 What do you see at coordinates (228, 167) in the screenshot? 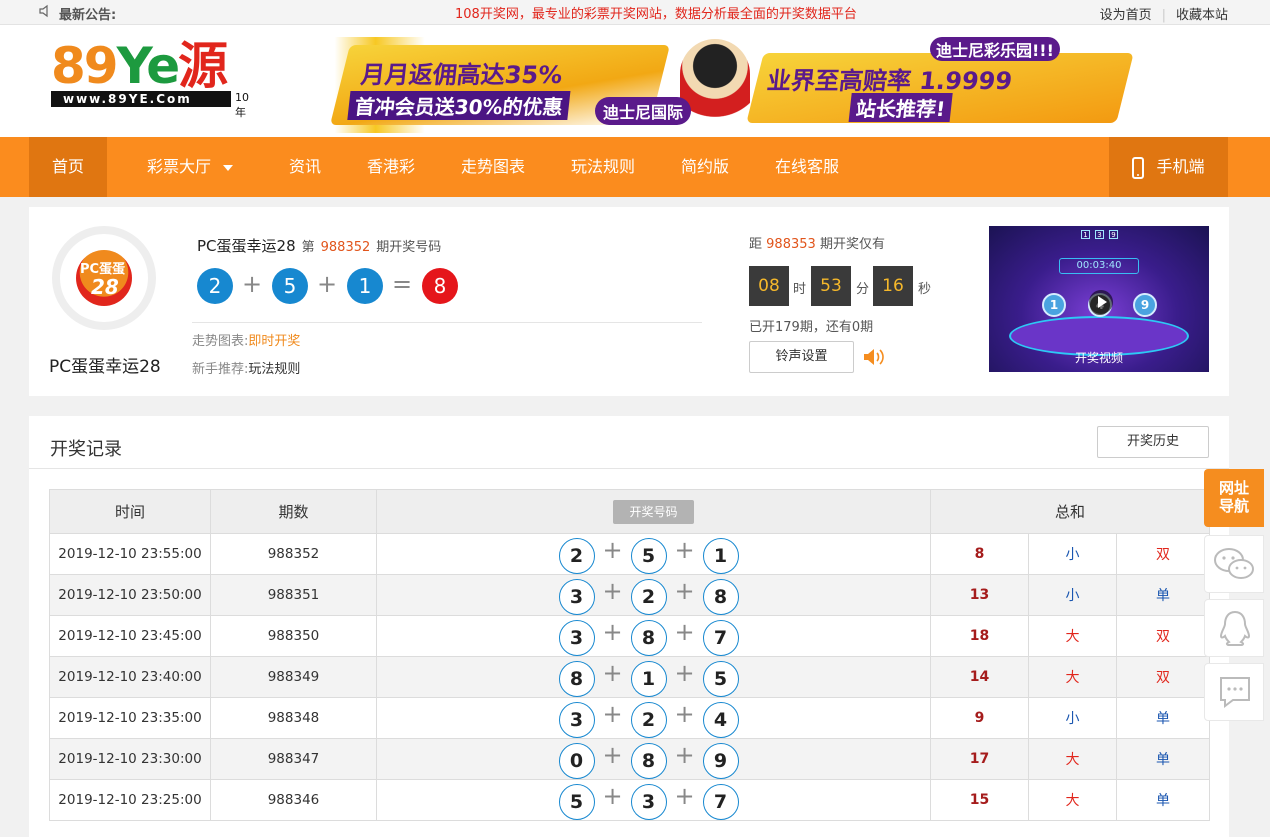
I see `chevron-down-icon` at bounding box center [228, 167].